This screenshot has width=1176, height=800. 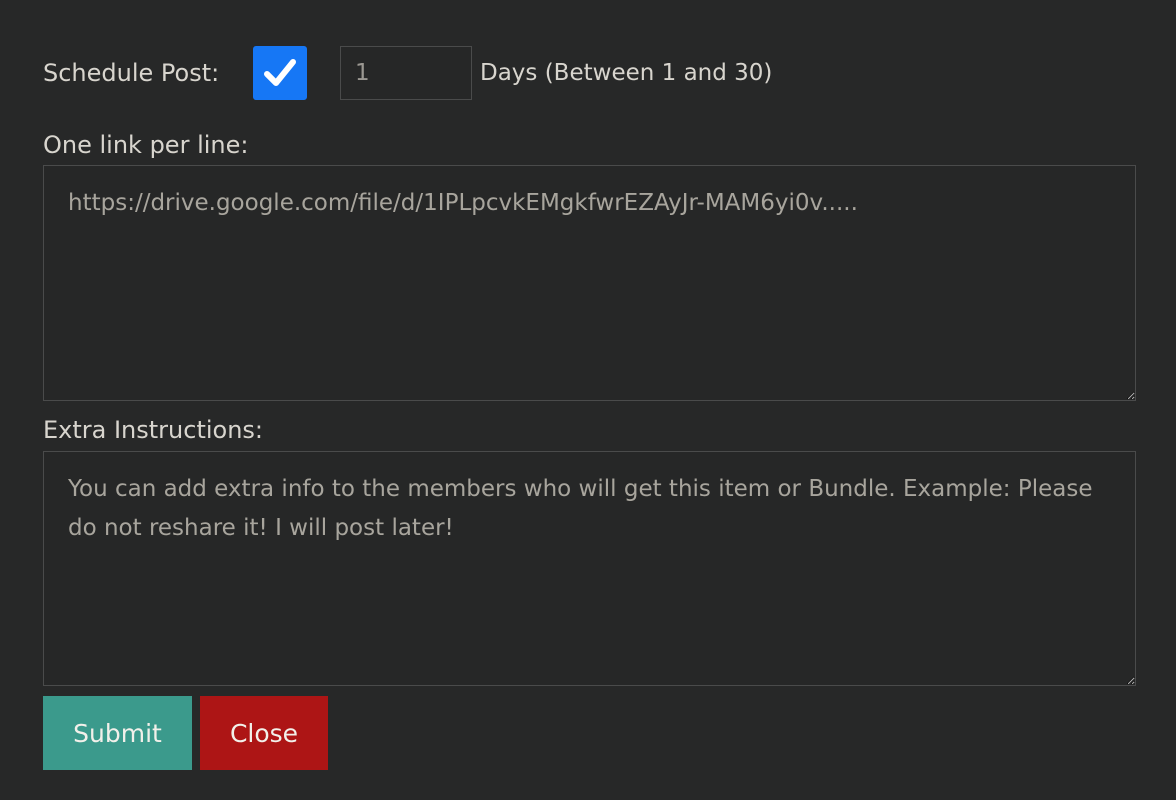 I want to click on schedule-row: Schedule Post: Days (Between 1 and 30), so click(x=407, y=73).